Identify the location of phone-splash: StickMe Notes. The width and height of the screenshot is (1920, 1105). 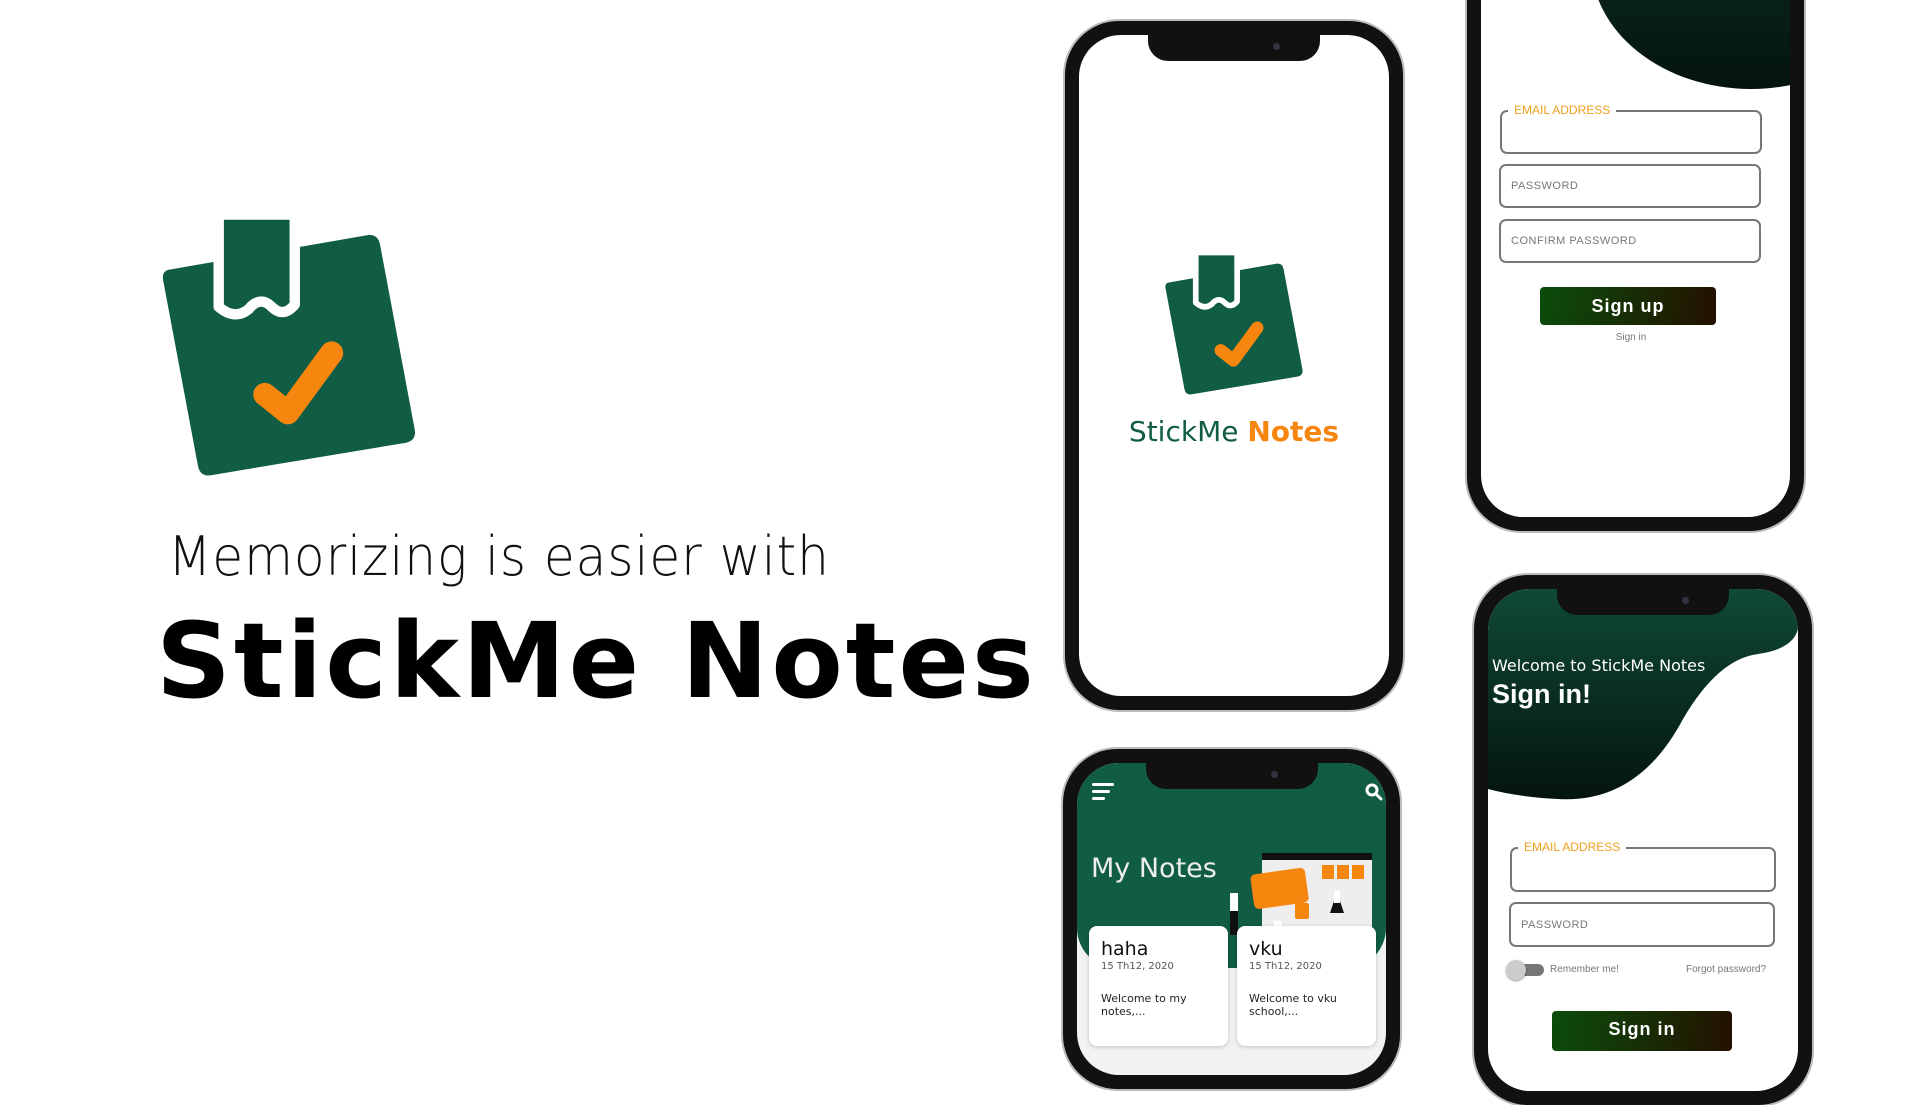
(1234, 365).